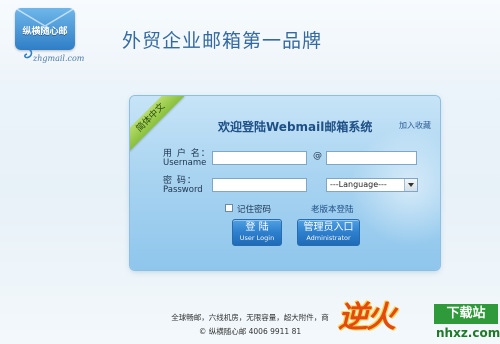 The image size is (500, 344). What do you see at coordinates (45, 32) in the screenshot?
I see `logo-text: 纵横随心邮` at bounding box center [45, 32].